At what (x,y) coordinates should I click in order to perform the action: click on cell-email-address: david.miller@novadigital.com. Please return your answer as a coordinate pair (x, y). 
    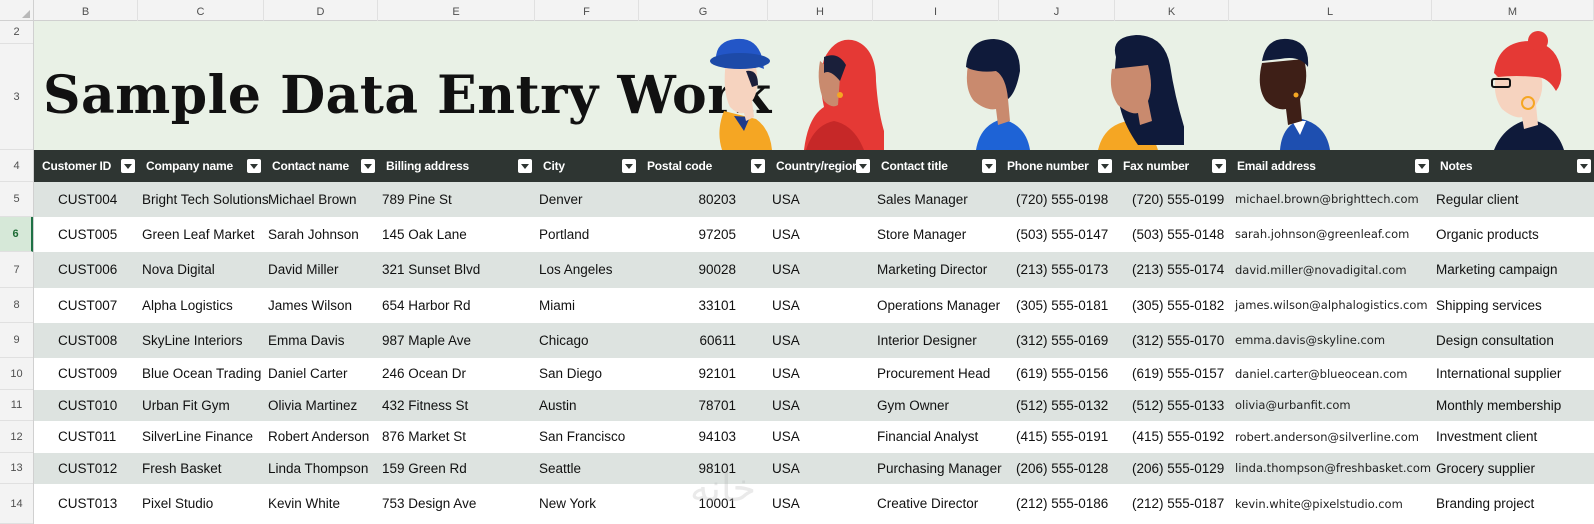
    Looking at the image, I should click on (1330, 270).